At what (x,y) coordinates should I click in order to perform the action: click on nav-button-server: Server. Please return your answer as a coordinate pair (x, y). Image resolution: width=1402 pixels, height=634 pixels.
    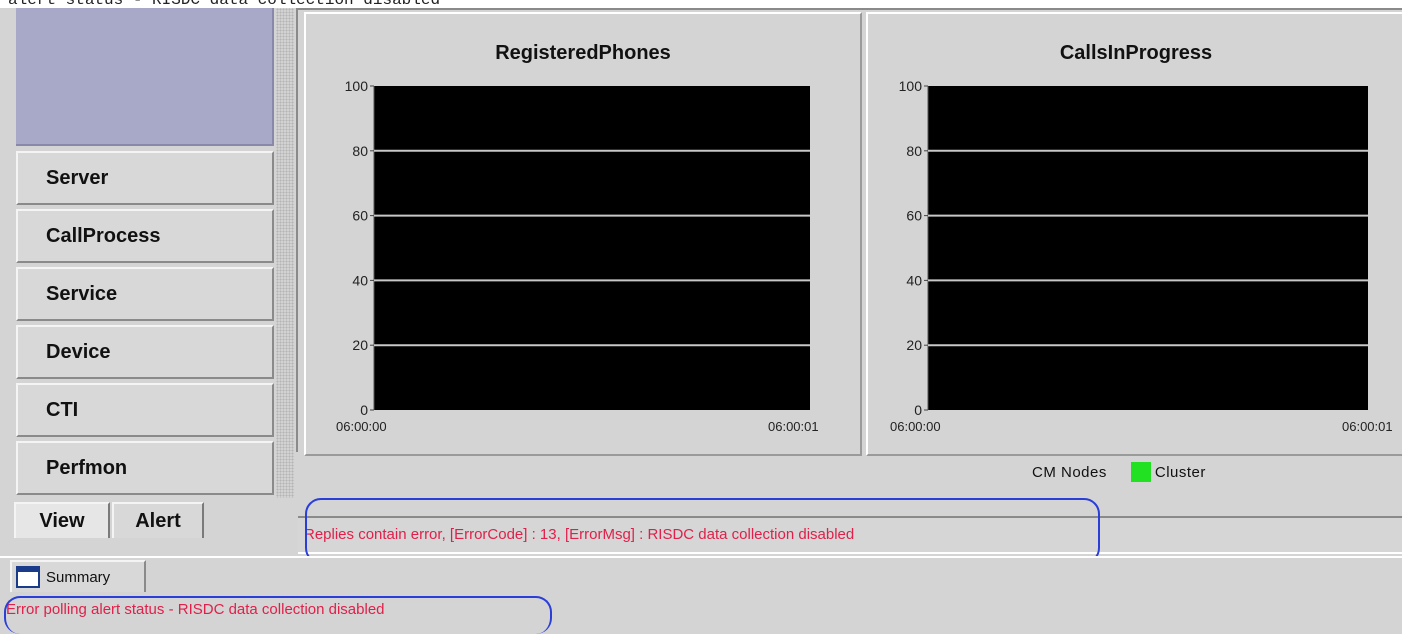
    Looking at the image, I should click on (145, 178).